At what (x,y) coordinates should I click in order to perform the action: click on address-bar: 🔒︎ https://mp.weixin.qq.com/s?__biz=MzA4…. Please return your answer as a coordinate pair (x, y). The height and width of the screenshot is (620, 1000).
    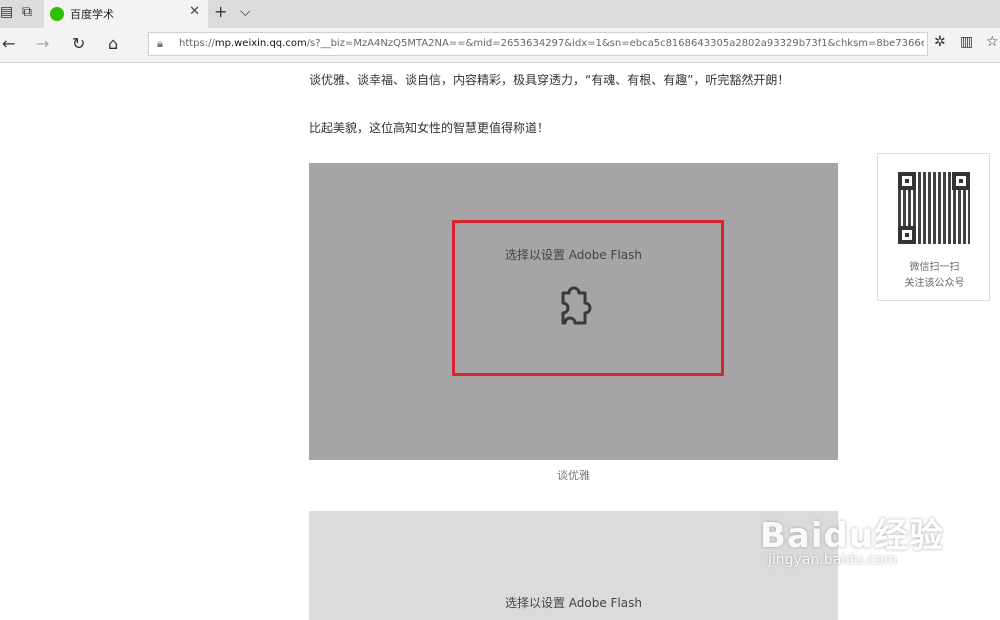
    Looking at the image, I should click on (538, 44).